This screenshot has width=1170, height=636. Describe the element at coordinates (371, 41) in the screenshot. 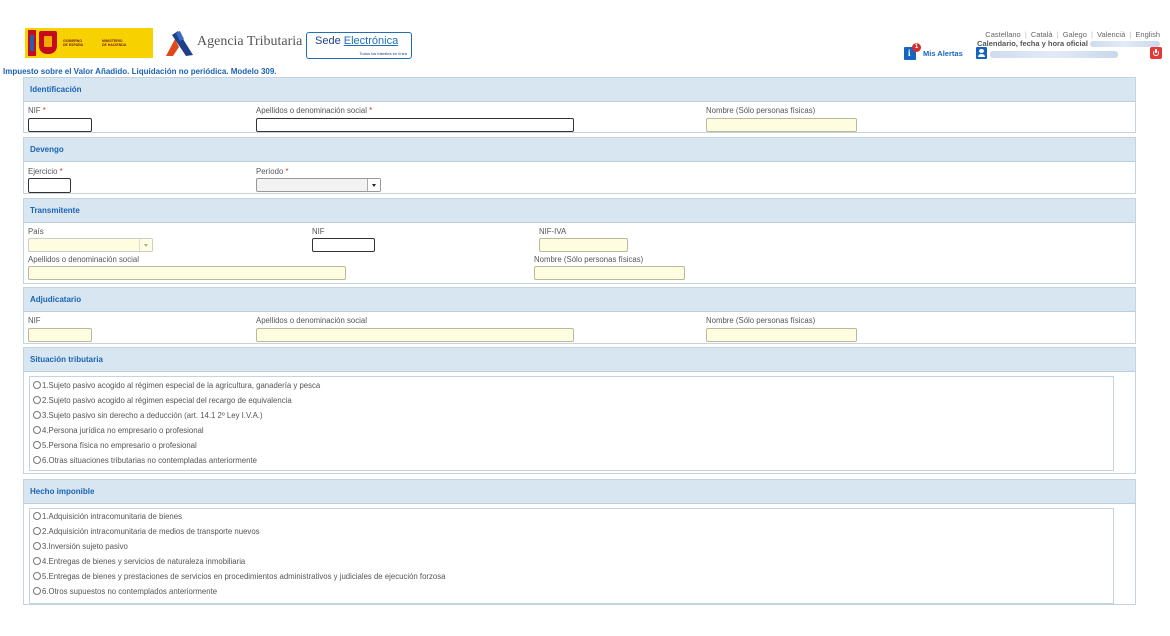

I see `electronica-label: Electrónica` at that location.